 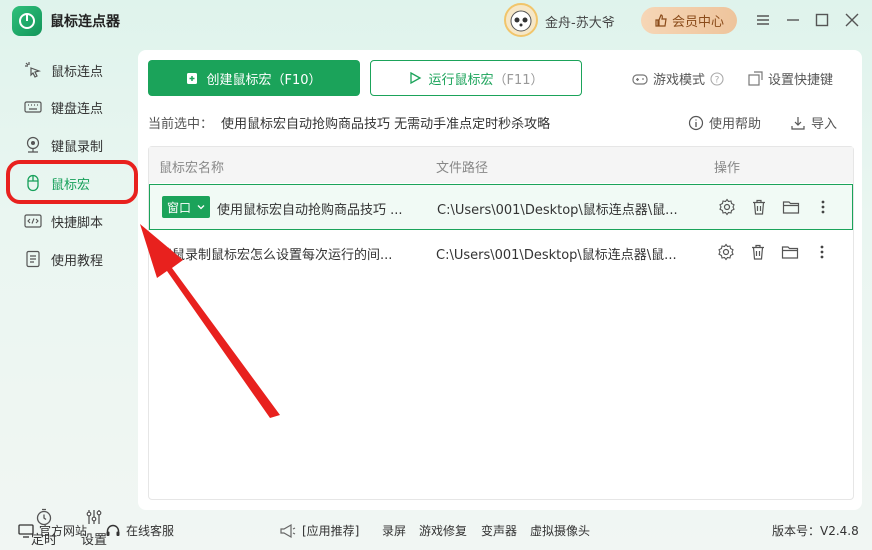 I want to click on create-macro-button: 创建鼠标宏（F10）, so click(x=254, y=78).